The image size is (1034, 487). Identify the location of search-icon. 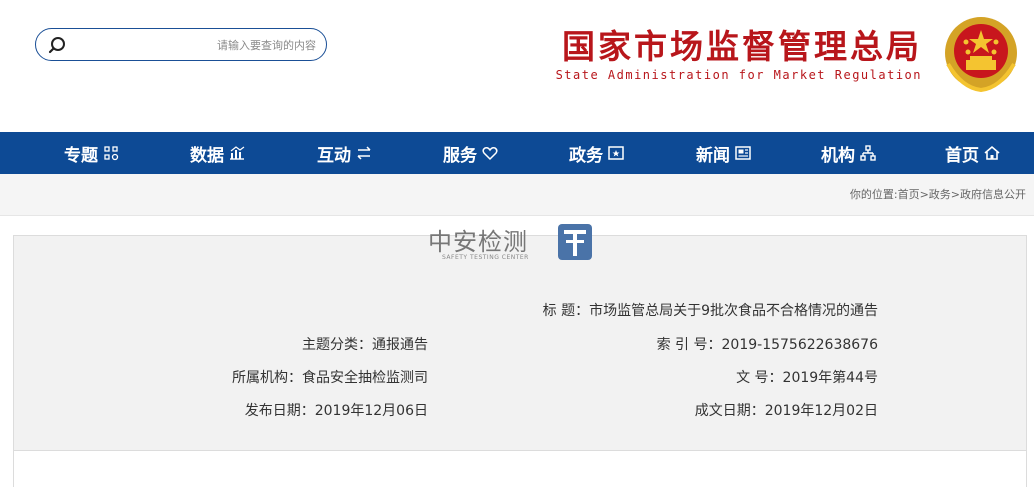
(58, 45).